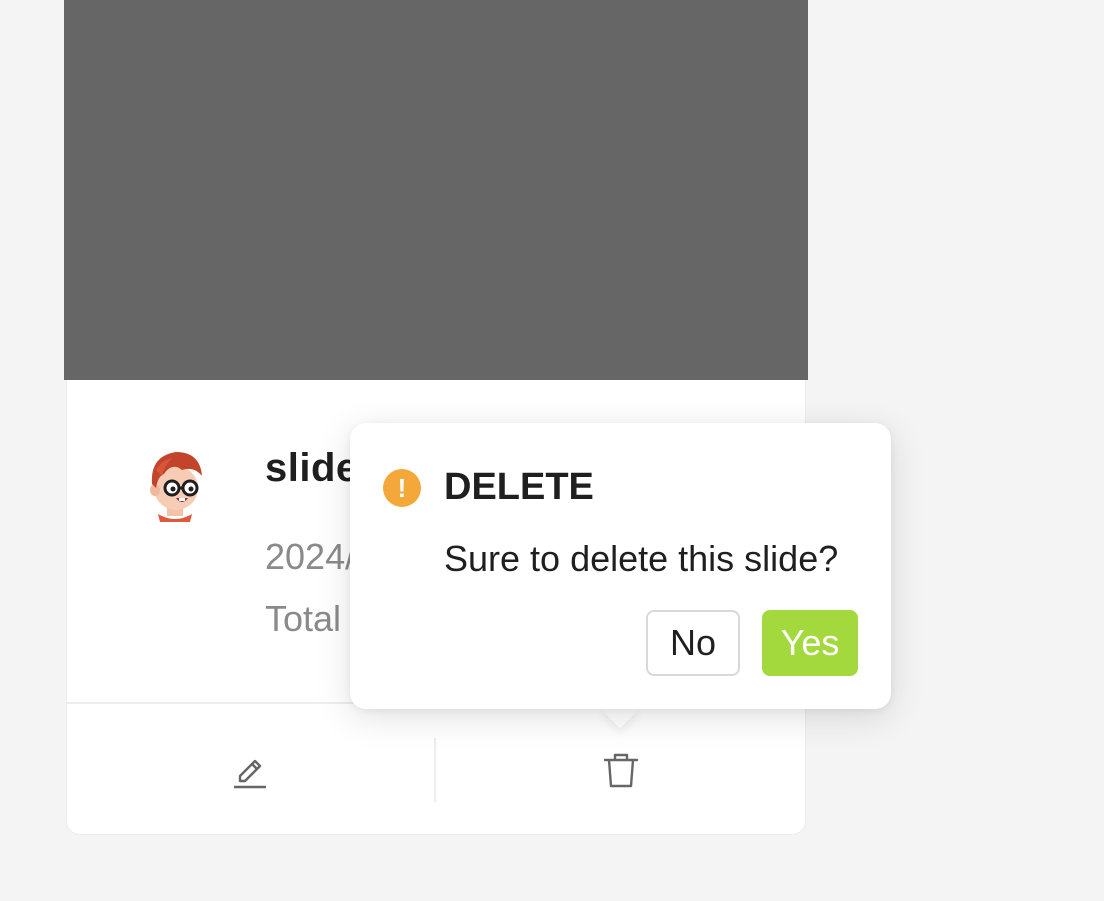 Image resolution: width=1104 pixels, height=901 pixels. I want to click on slide-title: slide, so click(312, 468).